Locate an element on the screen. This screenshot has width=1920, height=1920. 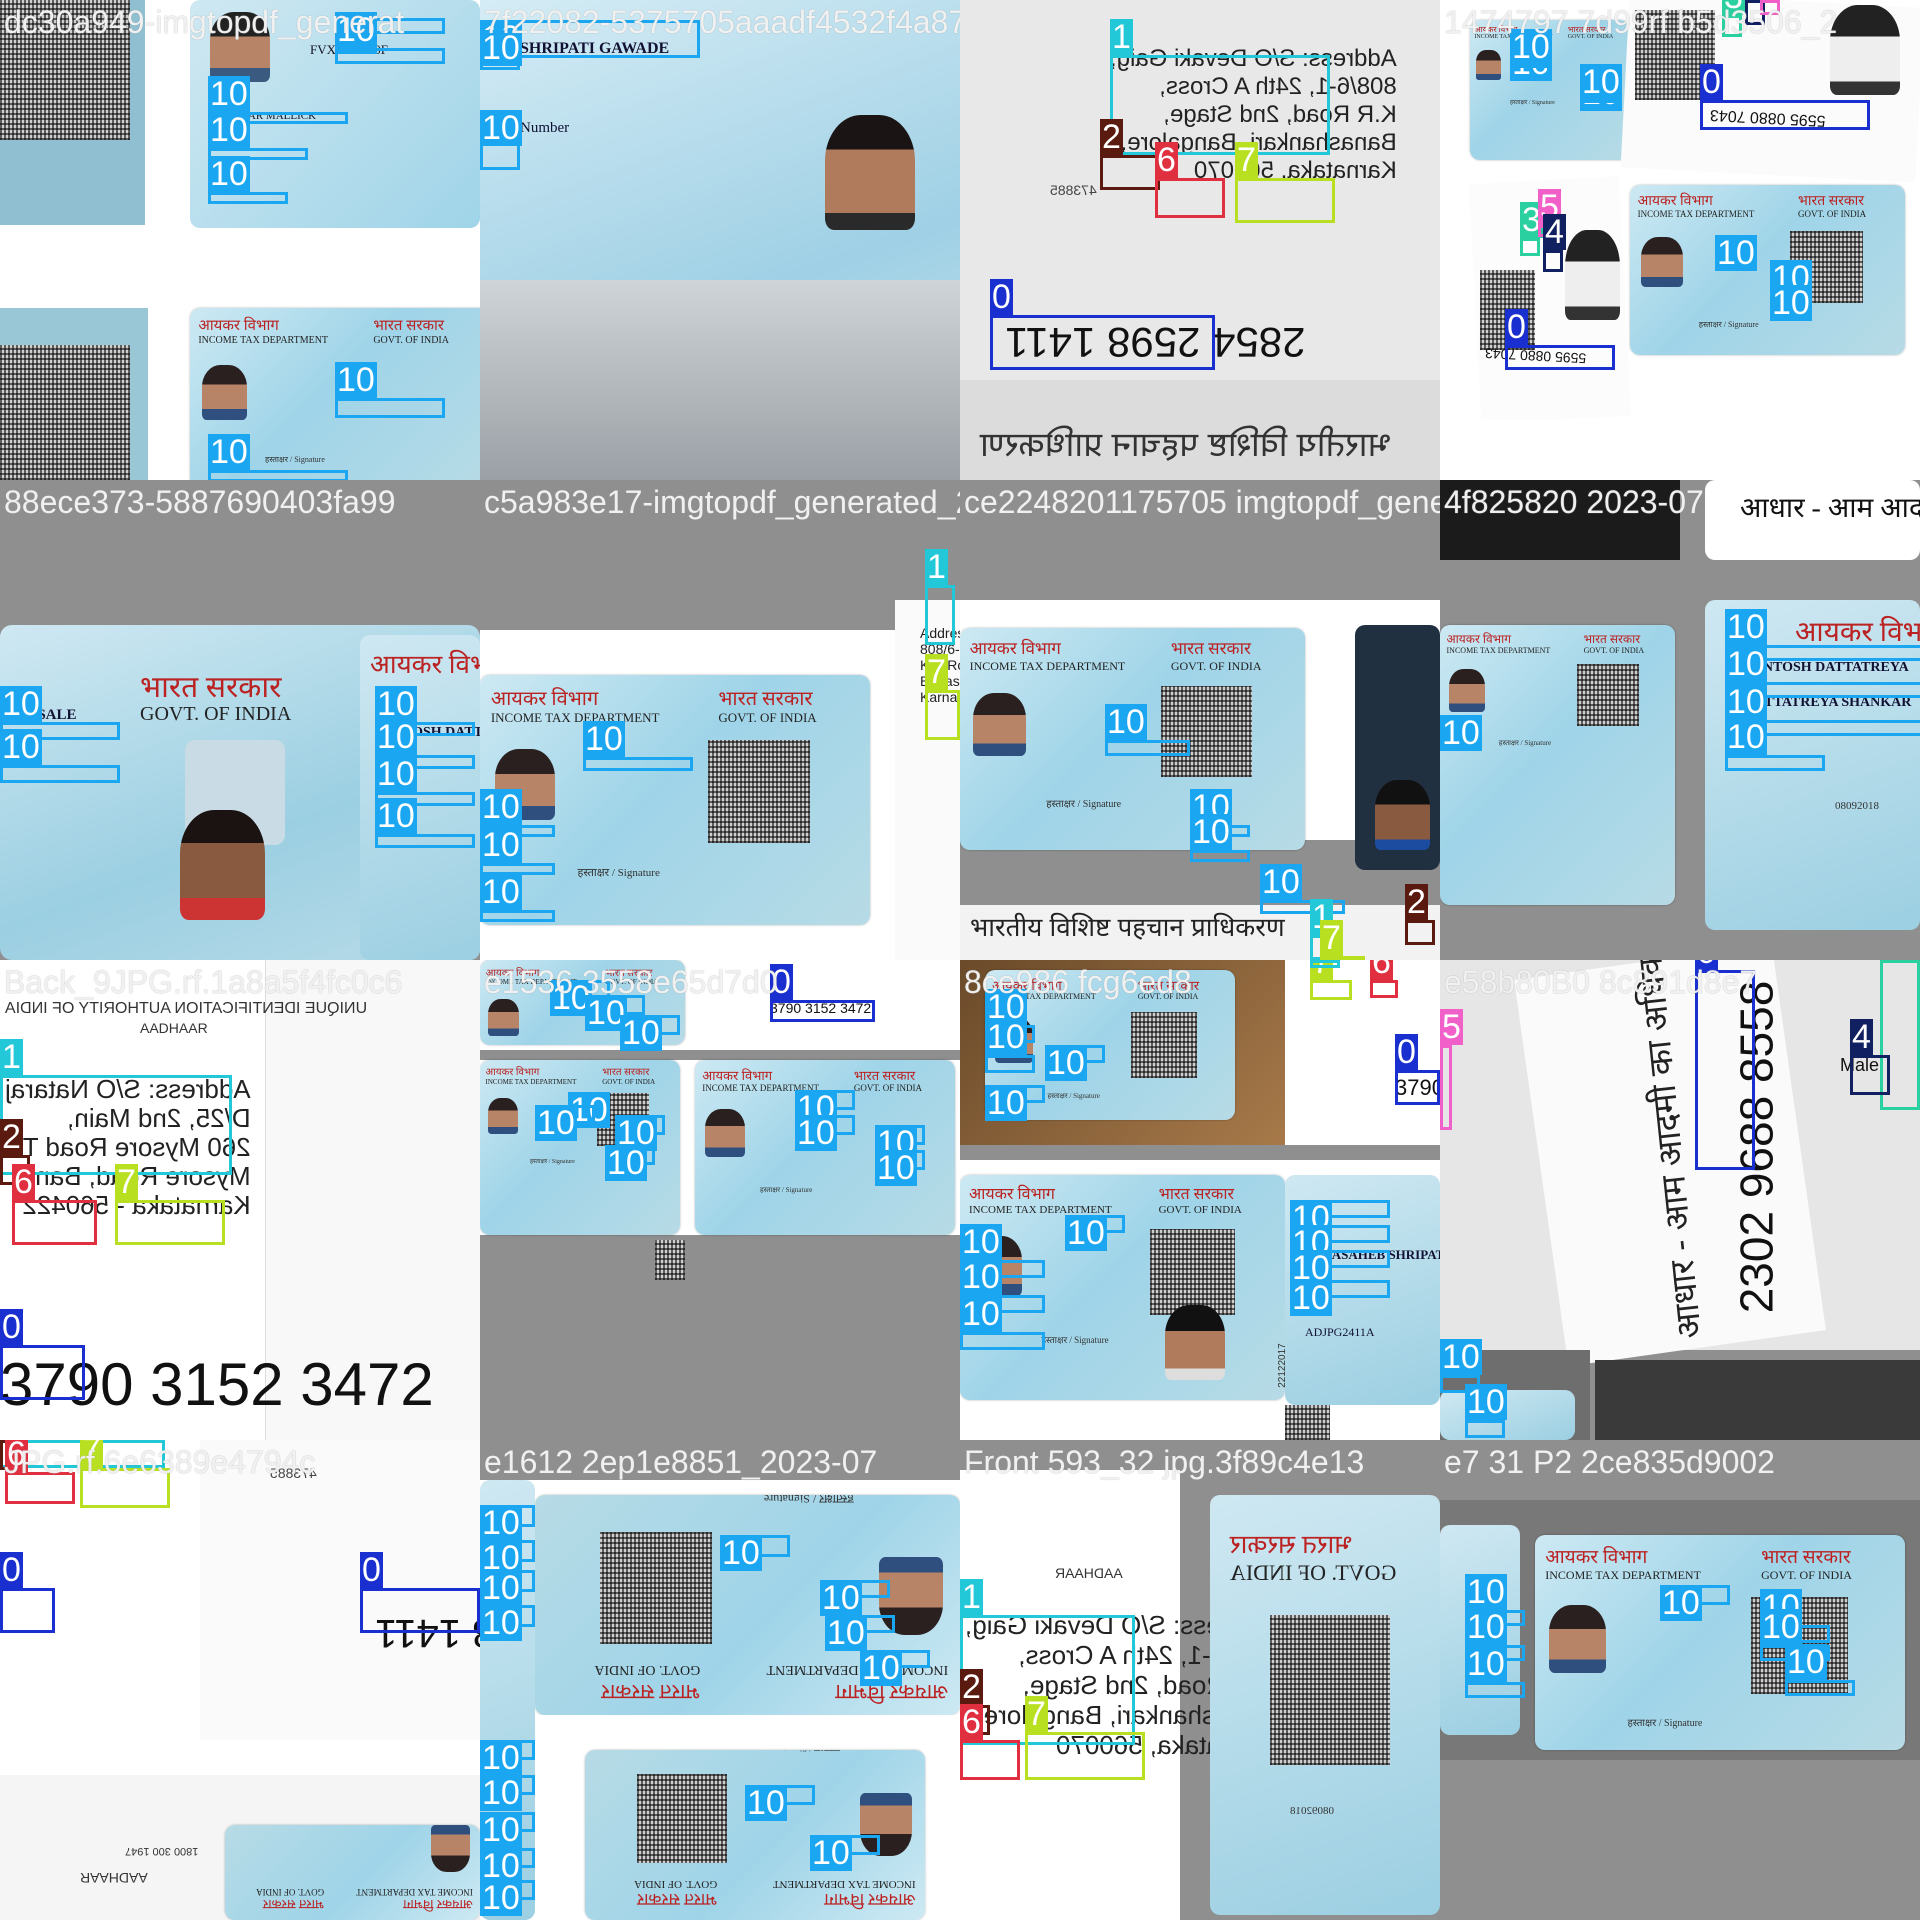
tile-caption: ce2248201175705 imgtopdf_generated is located at coordinates (1202, 502).